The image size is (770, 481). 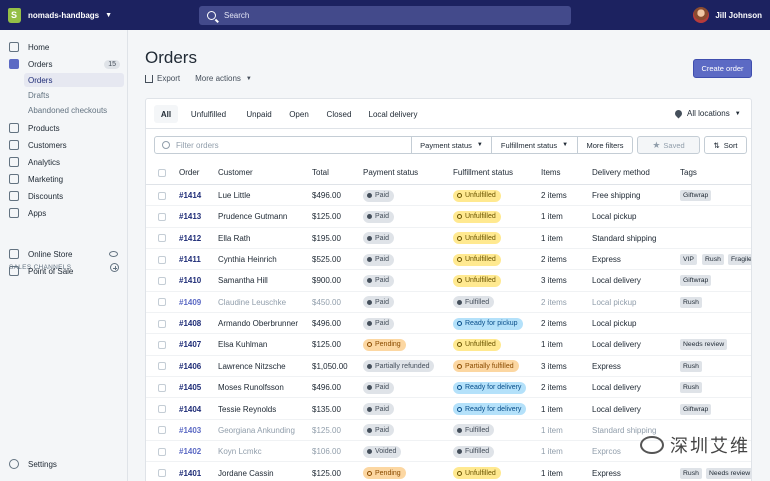 What do you see at coordinates (190, 451) in the screenshot?
I see `order-number-link: #1402` at bounding box center [190, 451].